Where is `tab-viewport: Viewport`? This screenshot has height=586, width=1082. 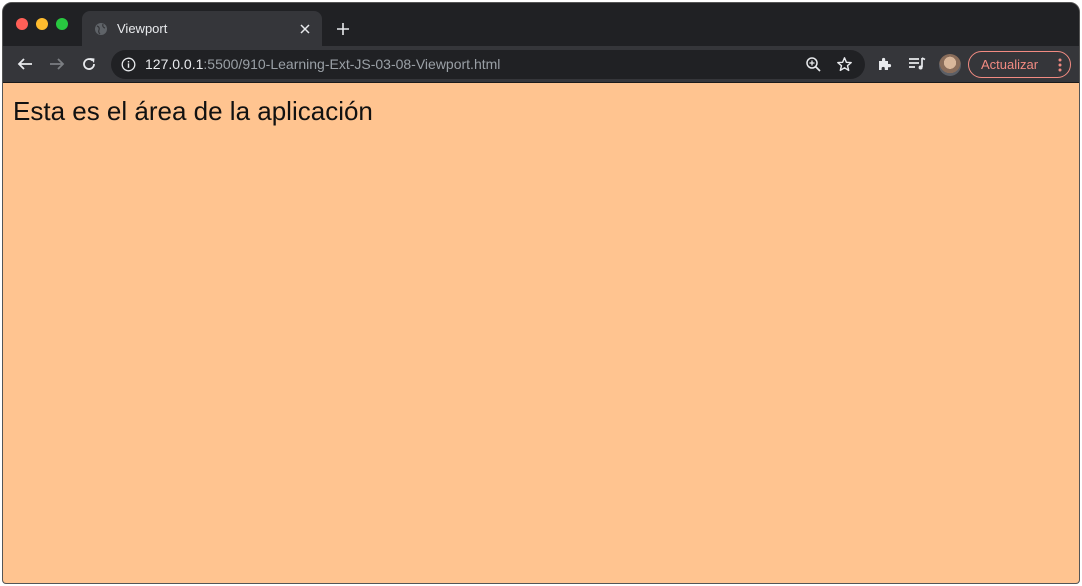
tab-viewport: Viewport is located at coordinates (202, 29).